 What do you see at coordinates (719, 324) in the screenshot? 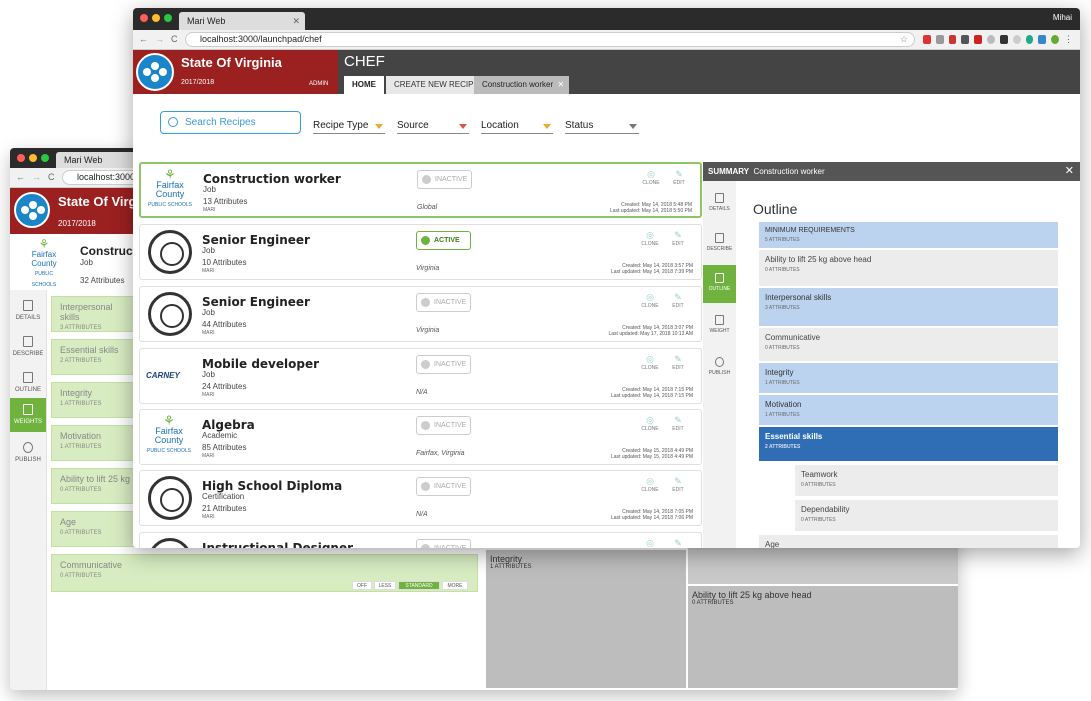
I see `summary-nav-weight: WEIGHT` at bounding box center [719, 324].